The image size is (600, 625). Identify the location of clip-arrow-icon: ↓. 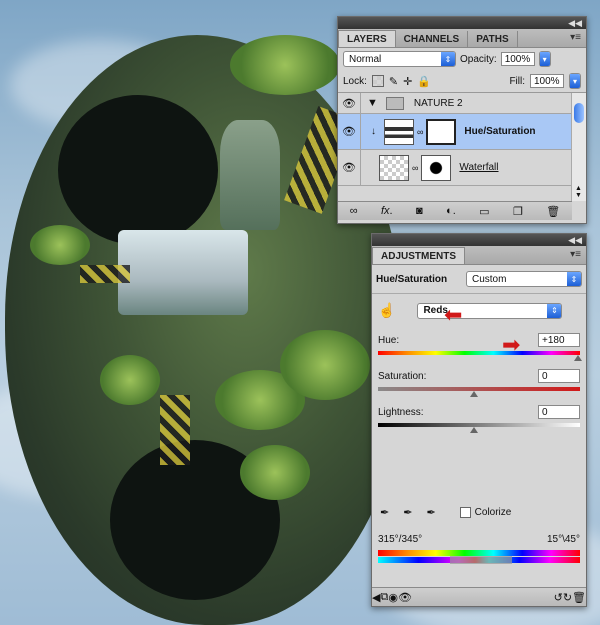
(373, 131).